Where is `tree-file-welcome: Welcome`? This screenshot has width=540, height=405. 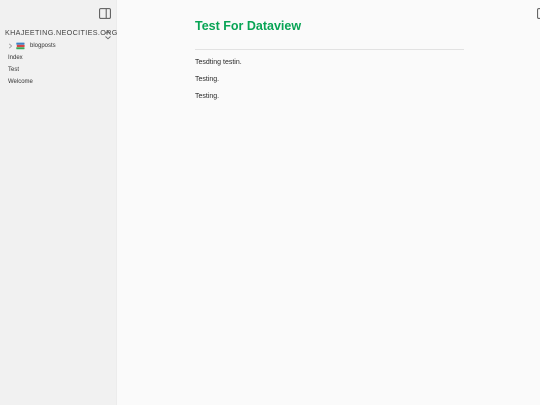
tree-file-welcome: Welcome is located at coordinates (58, 82).